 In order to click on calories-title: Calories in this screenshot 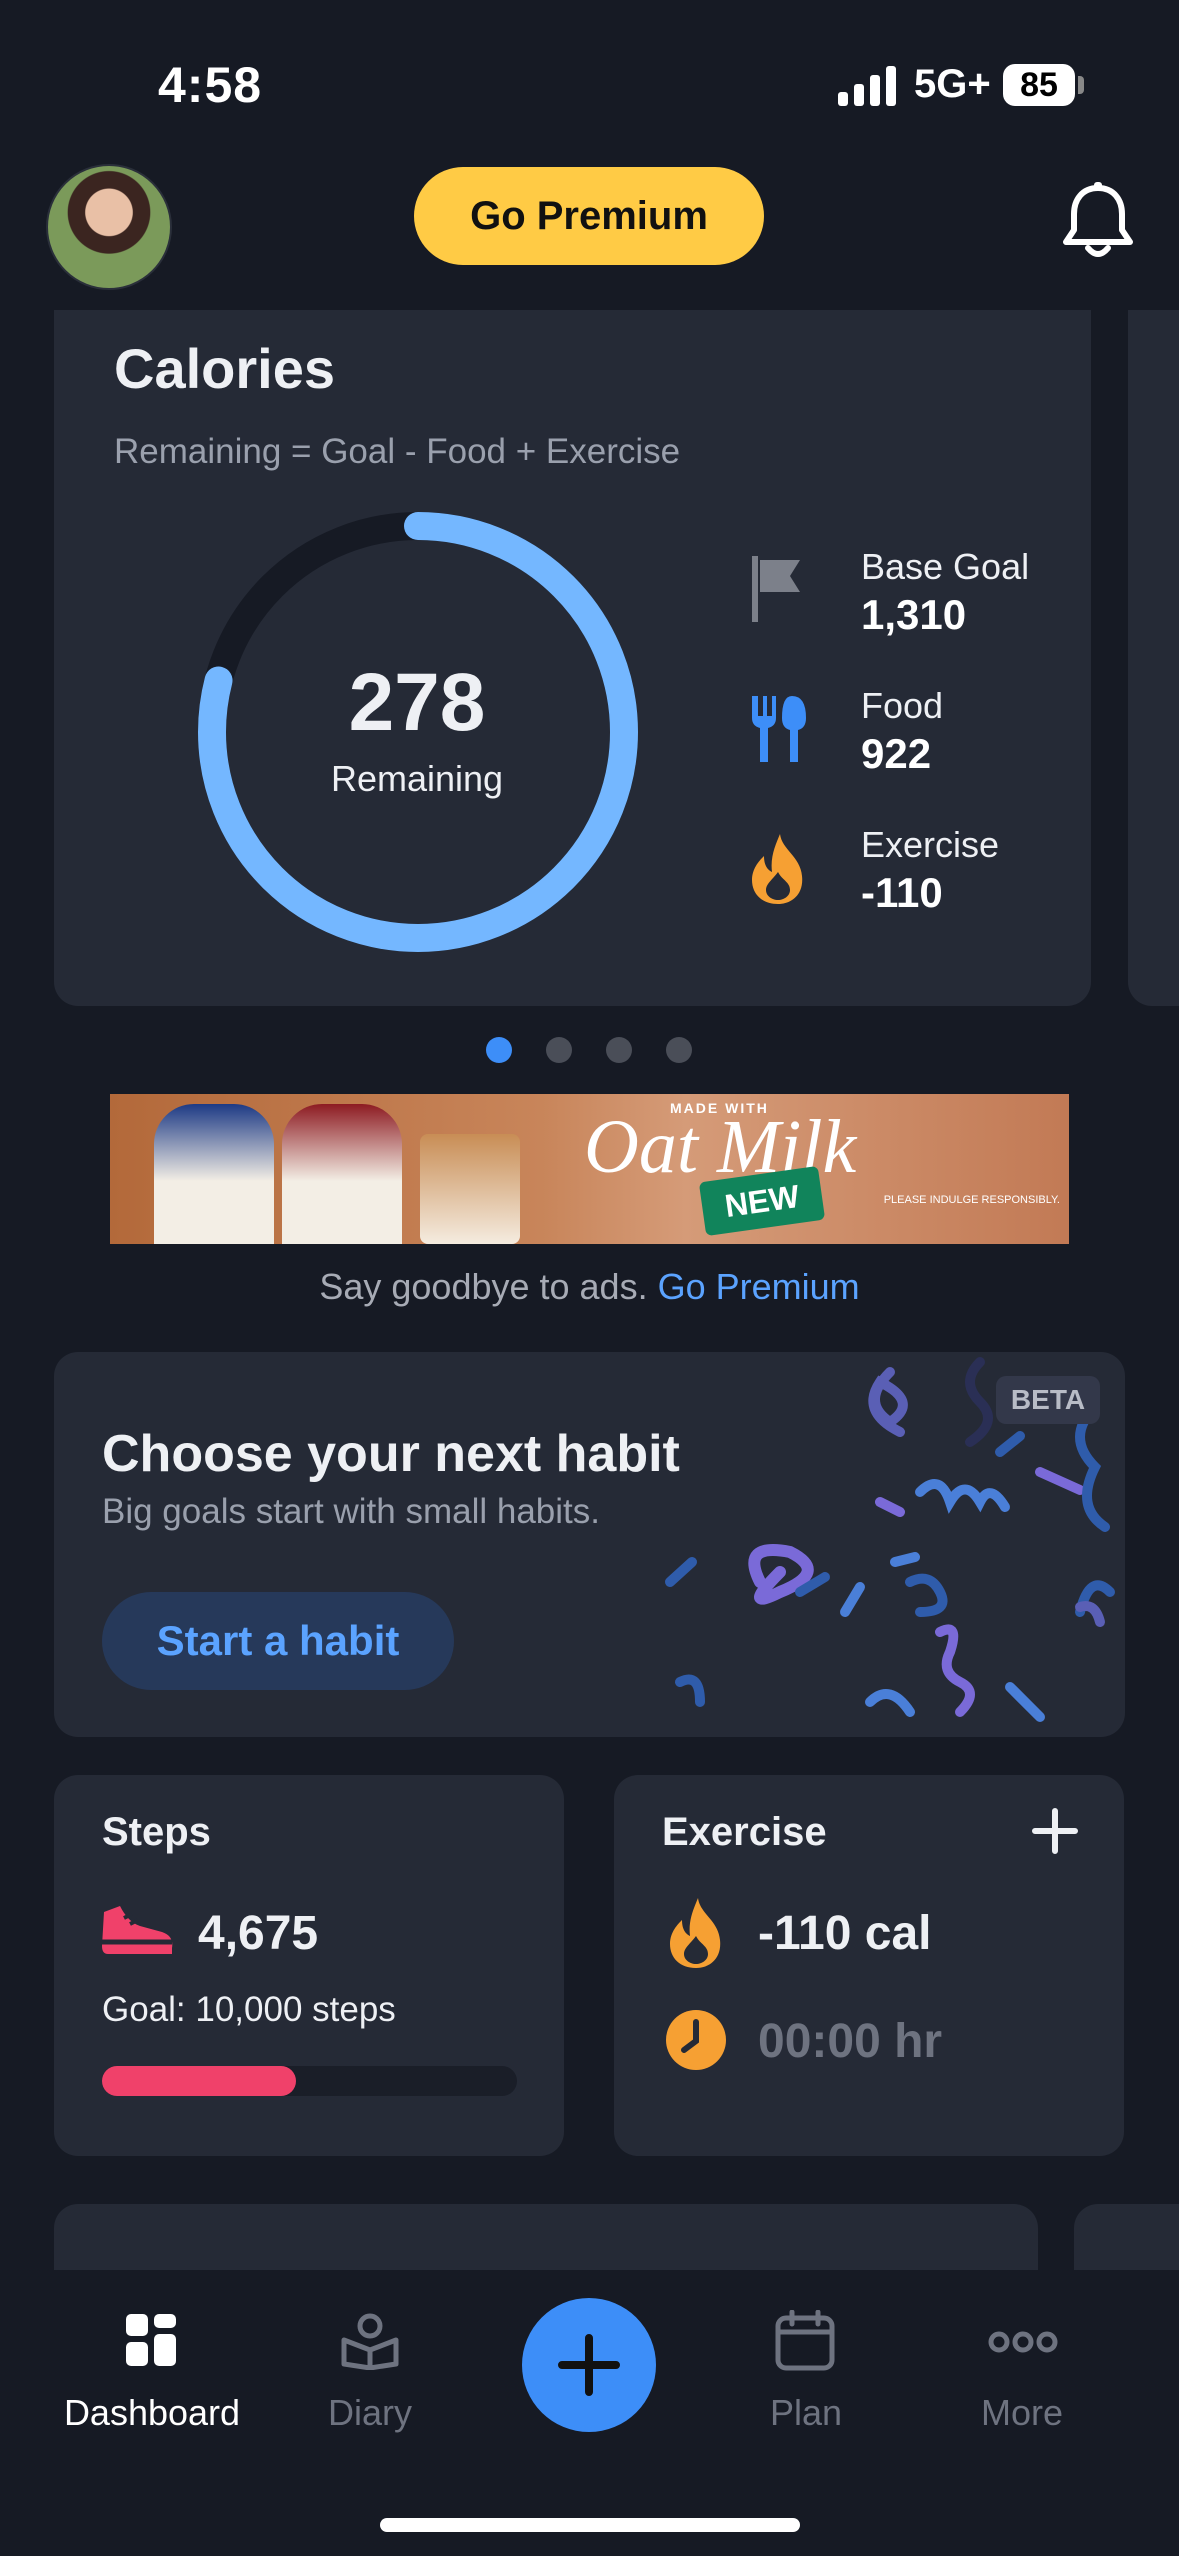, I will do `click(224, 368)`.